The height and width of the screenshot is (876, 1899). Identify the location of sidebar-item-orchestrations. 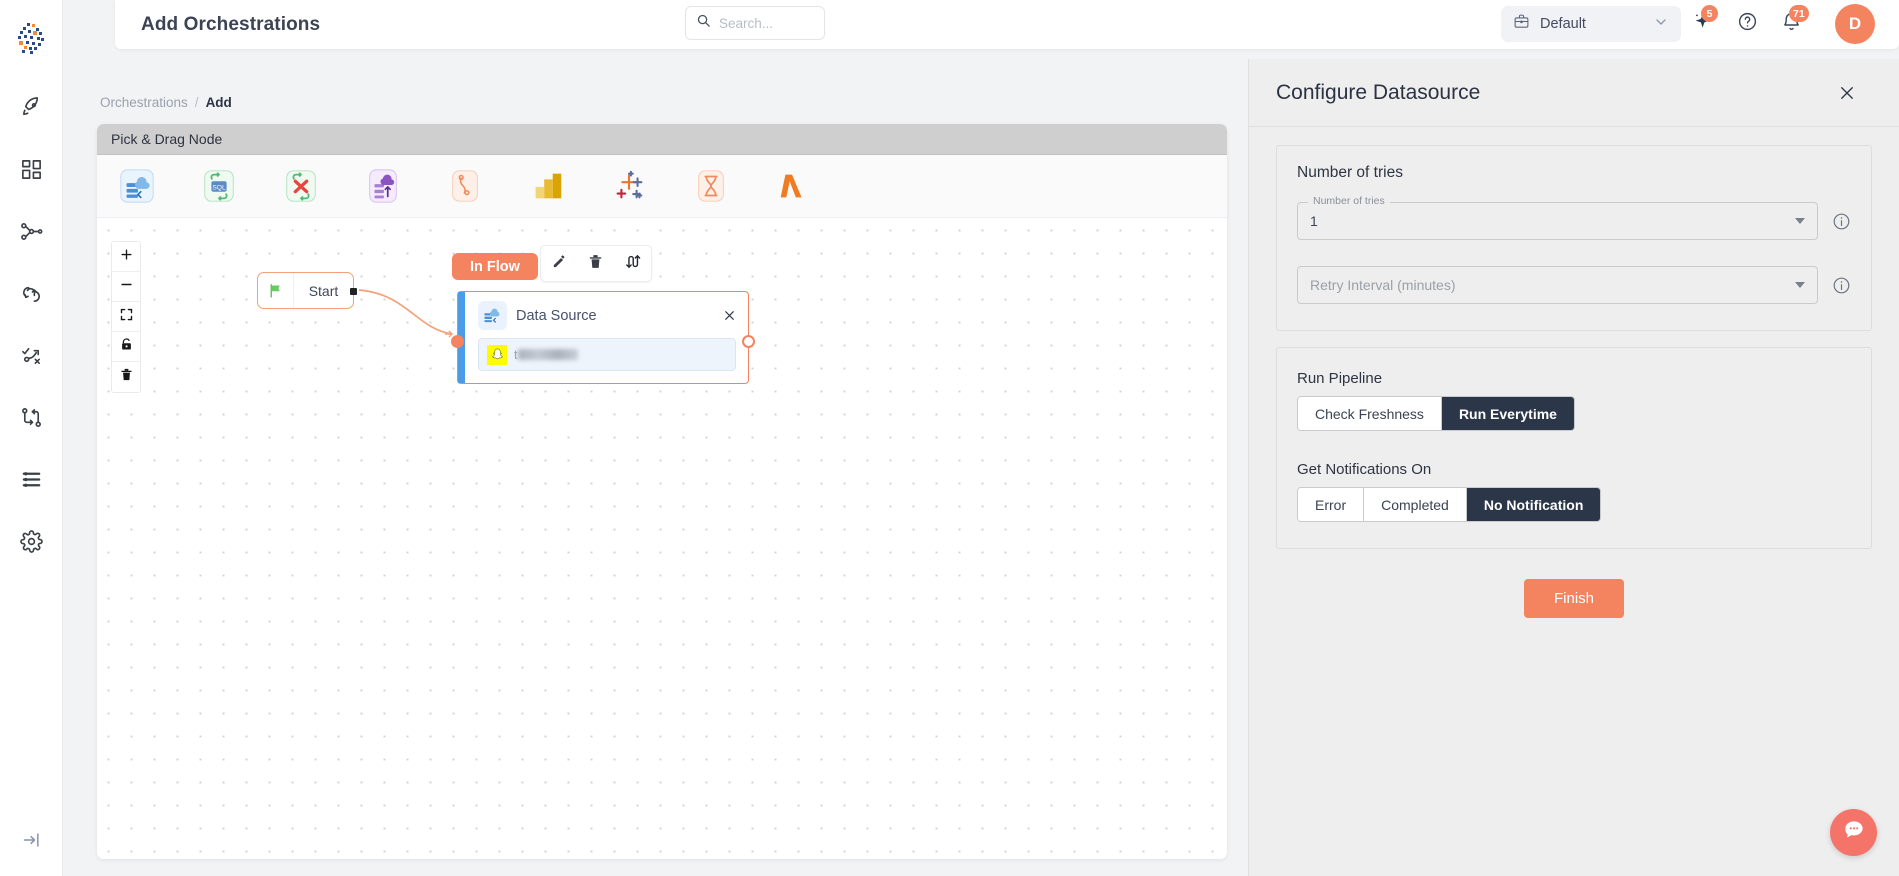
(31, 358).